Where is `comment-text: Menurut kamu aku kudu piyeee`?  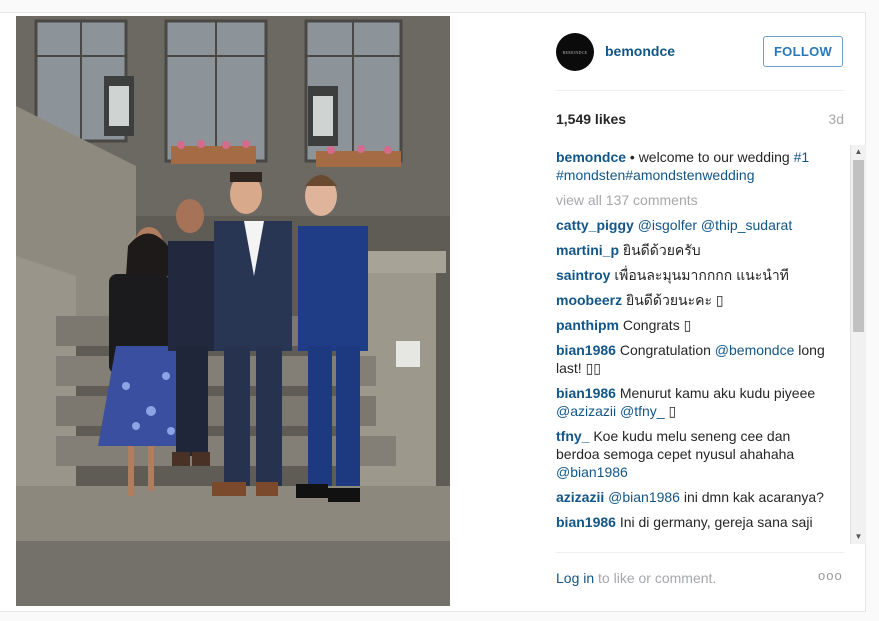 comment-text: Menurut kamu aku kudu piyeee is located at coordinates (715, 393).